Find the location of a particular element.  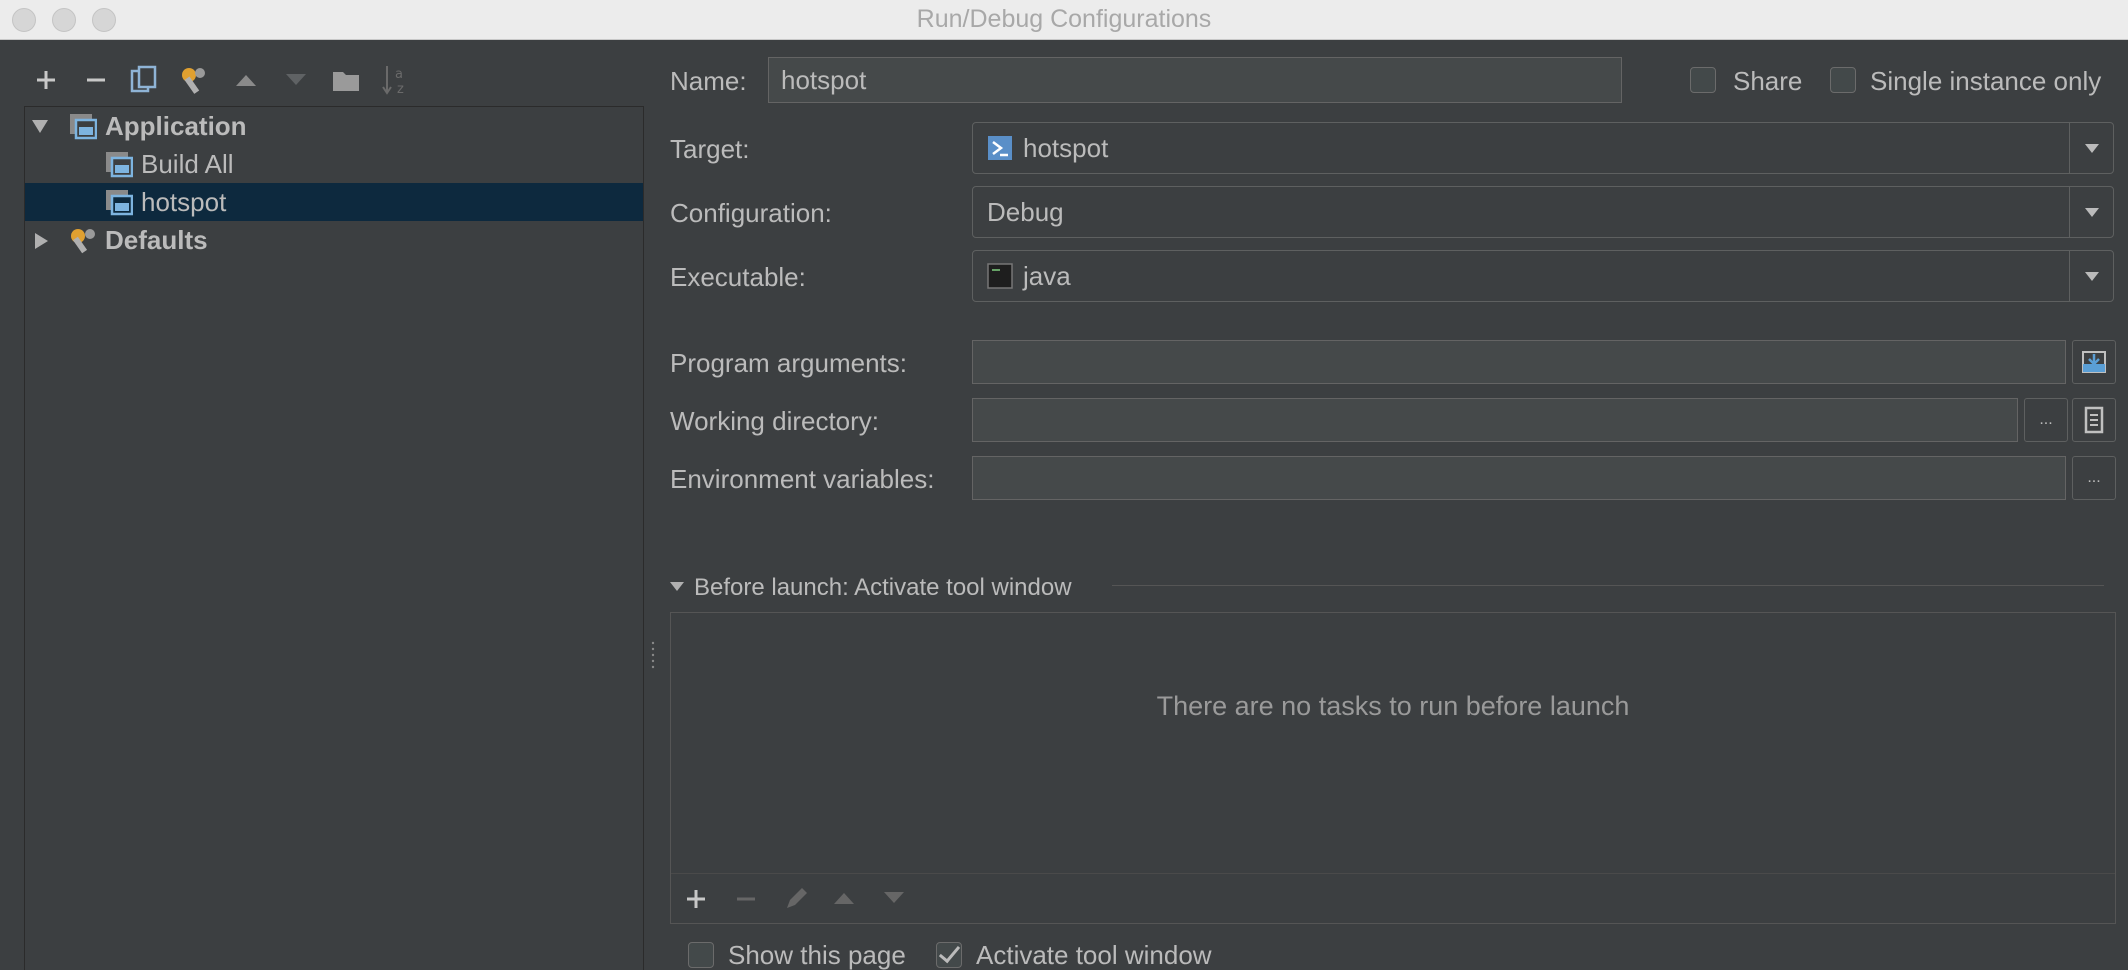

tree-label-defaults: Defaults is located at coordinates (156, 240).